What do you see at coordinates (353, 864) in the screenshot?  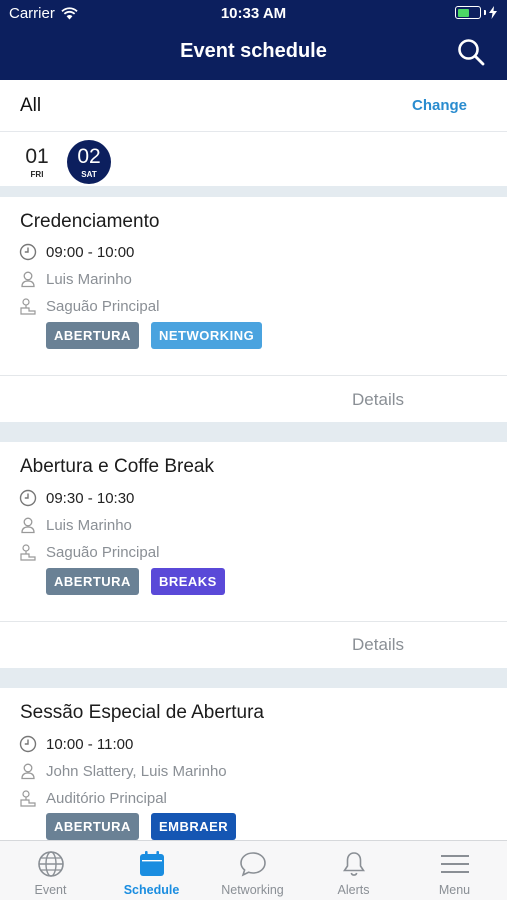 I see `bell-icon` at bounding box center [353, 864].